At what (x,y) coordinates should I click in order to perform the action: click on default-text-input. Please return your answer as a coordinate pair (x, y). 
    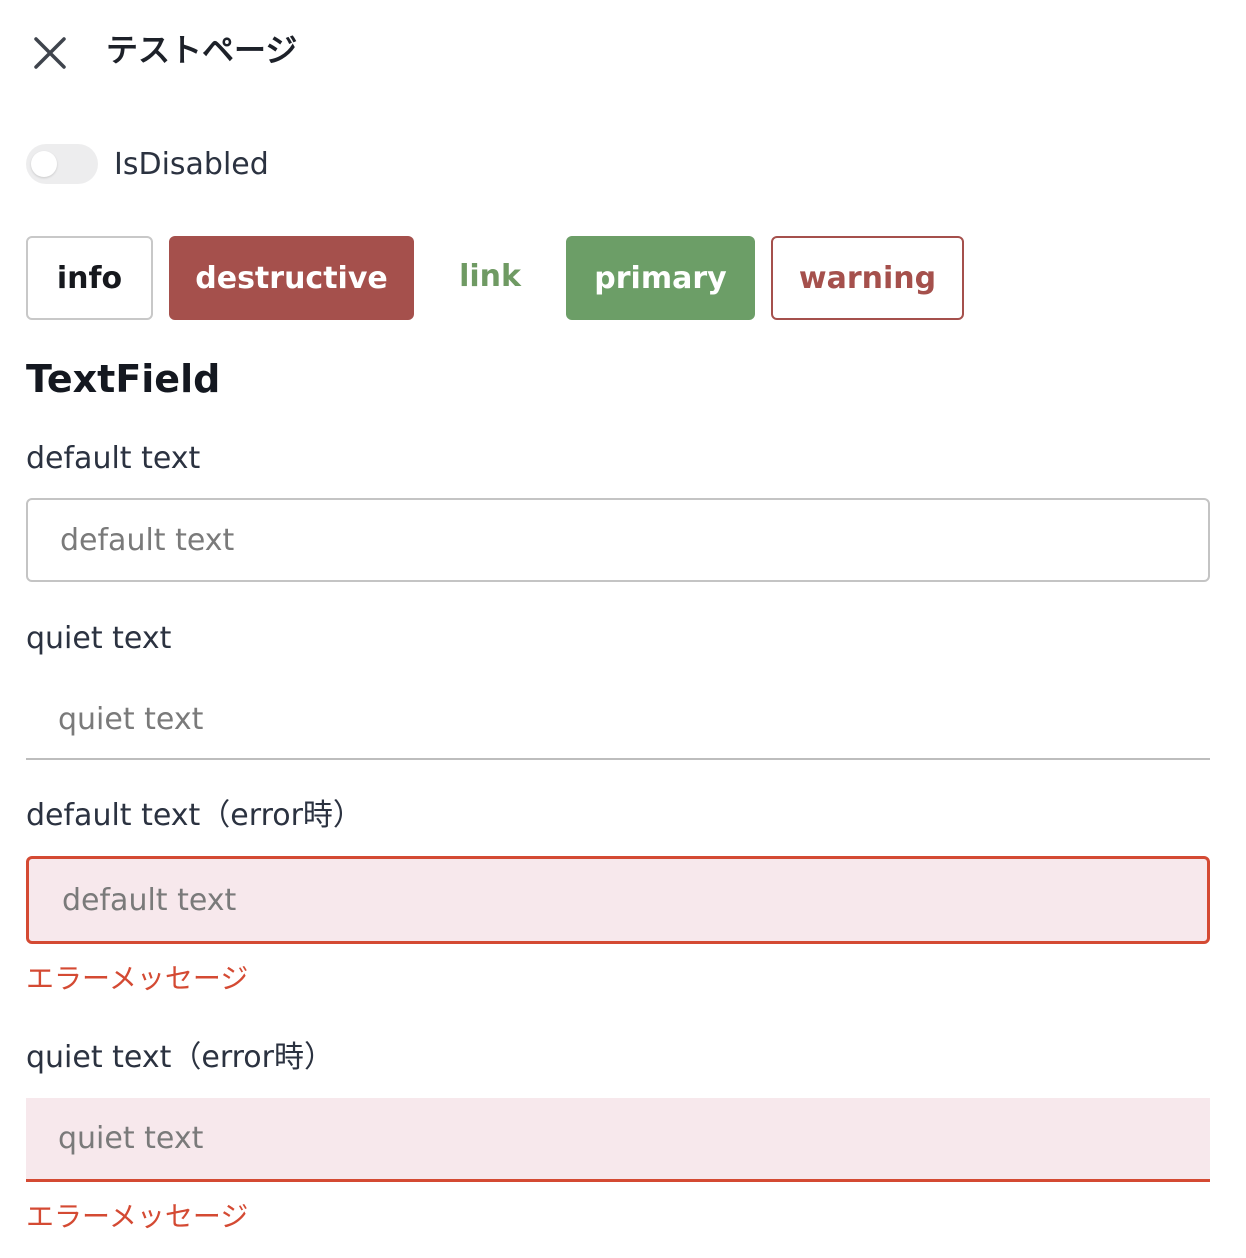
    Looking at the image, I should click on (618, 540).